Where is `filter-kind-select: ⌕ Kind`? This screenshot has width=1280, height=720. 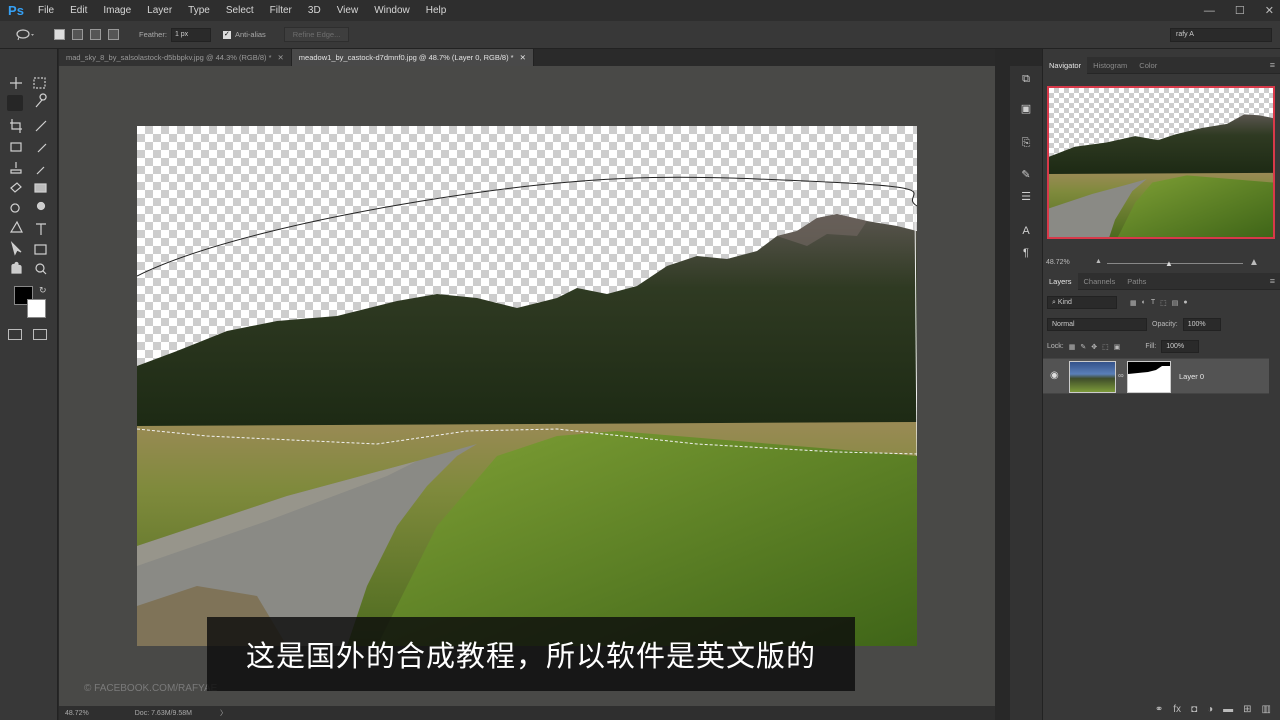 filter-kind-select: ⌕ Kind is located at coordinates (1082, 302).